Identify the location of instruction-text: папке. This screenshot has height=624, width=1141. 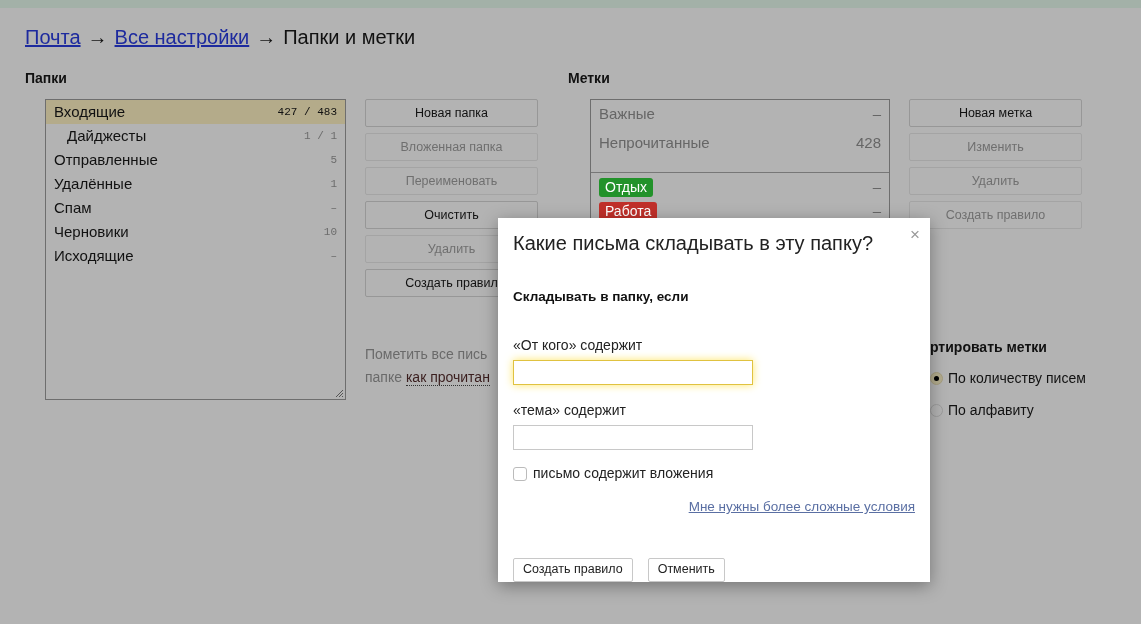
(384, 377).